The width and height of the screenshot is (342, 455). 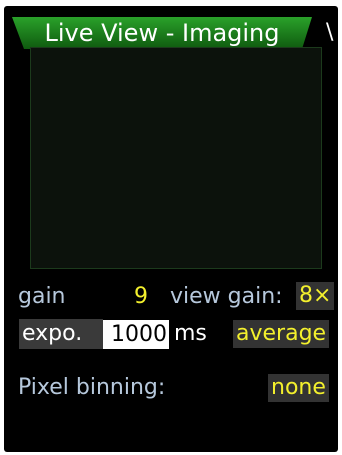 I want to click on page-title: Live View - Imaging, so click(x=162, y=33).